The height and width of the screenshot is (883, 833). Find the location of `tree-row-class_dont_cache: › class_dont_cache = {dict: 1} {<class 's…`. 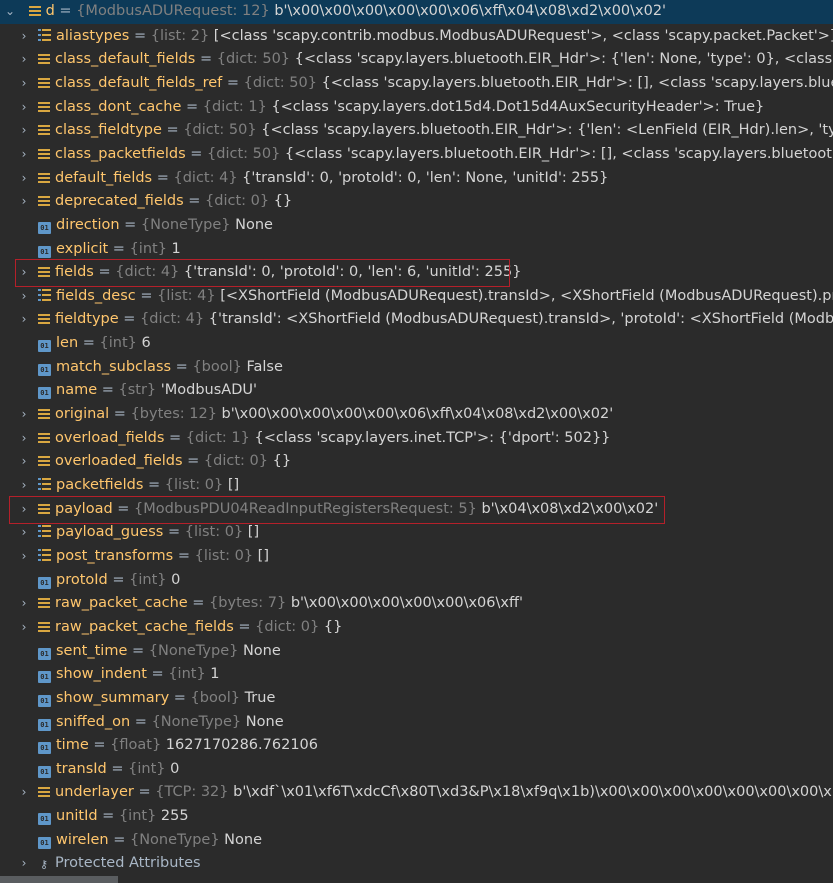

tree-row-class_dont_cache: › class_dont_cache = {dict: 1} {<class 's… is located at coordinates (416, 108).